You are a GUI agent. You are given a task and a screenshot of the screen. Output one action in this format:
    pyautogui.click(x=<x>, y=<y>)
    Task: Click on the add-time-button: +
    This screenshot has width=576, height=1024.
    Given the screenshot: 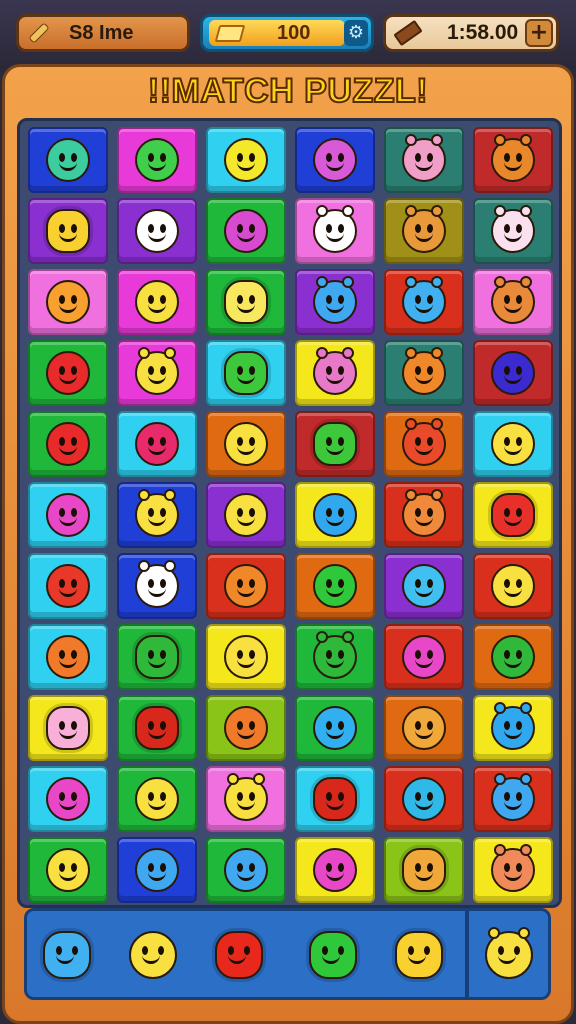 What is the action you would take?
    pyautogui.click(x=539, y=33)
    